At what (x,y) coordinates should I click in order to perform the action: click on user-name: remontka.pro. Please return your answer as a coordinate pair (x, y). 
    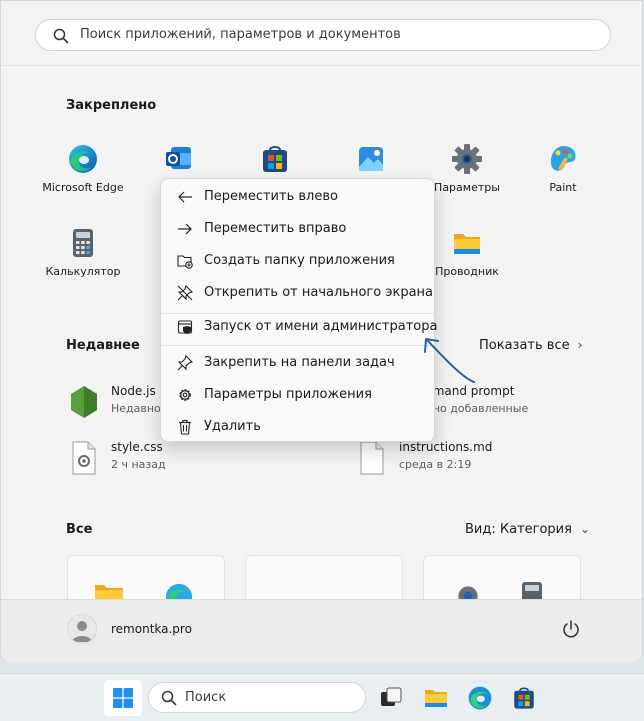
    Looking at the image, I should click on (151, 629).